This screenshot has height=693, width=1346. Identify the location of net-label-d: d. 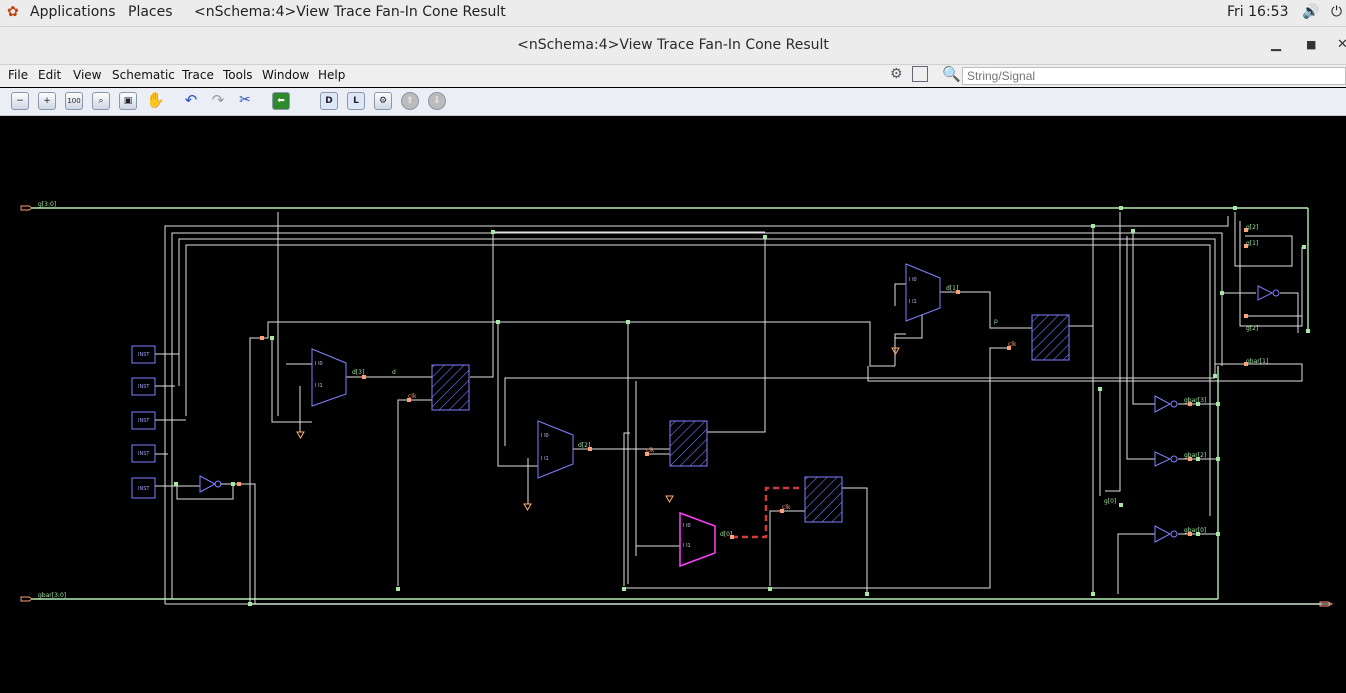
(394, 372).